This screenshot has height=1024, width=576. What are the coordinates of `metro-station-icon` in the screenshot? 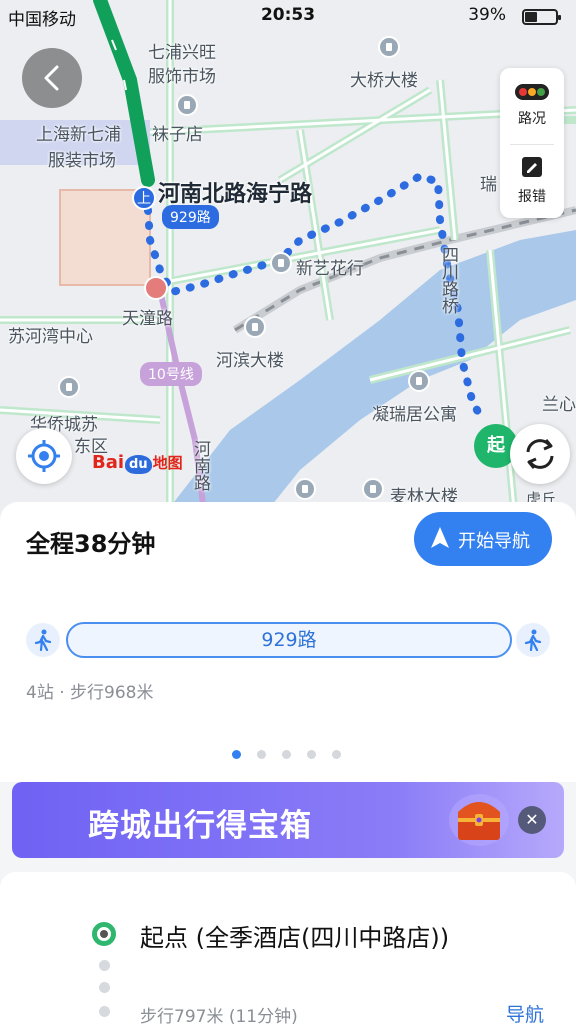 It's located at (156, 288).